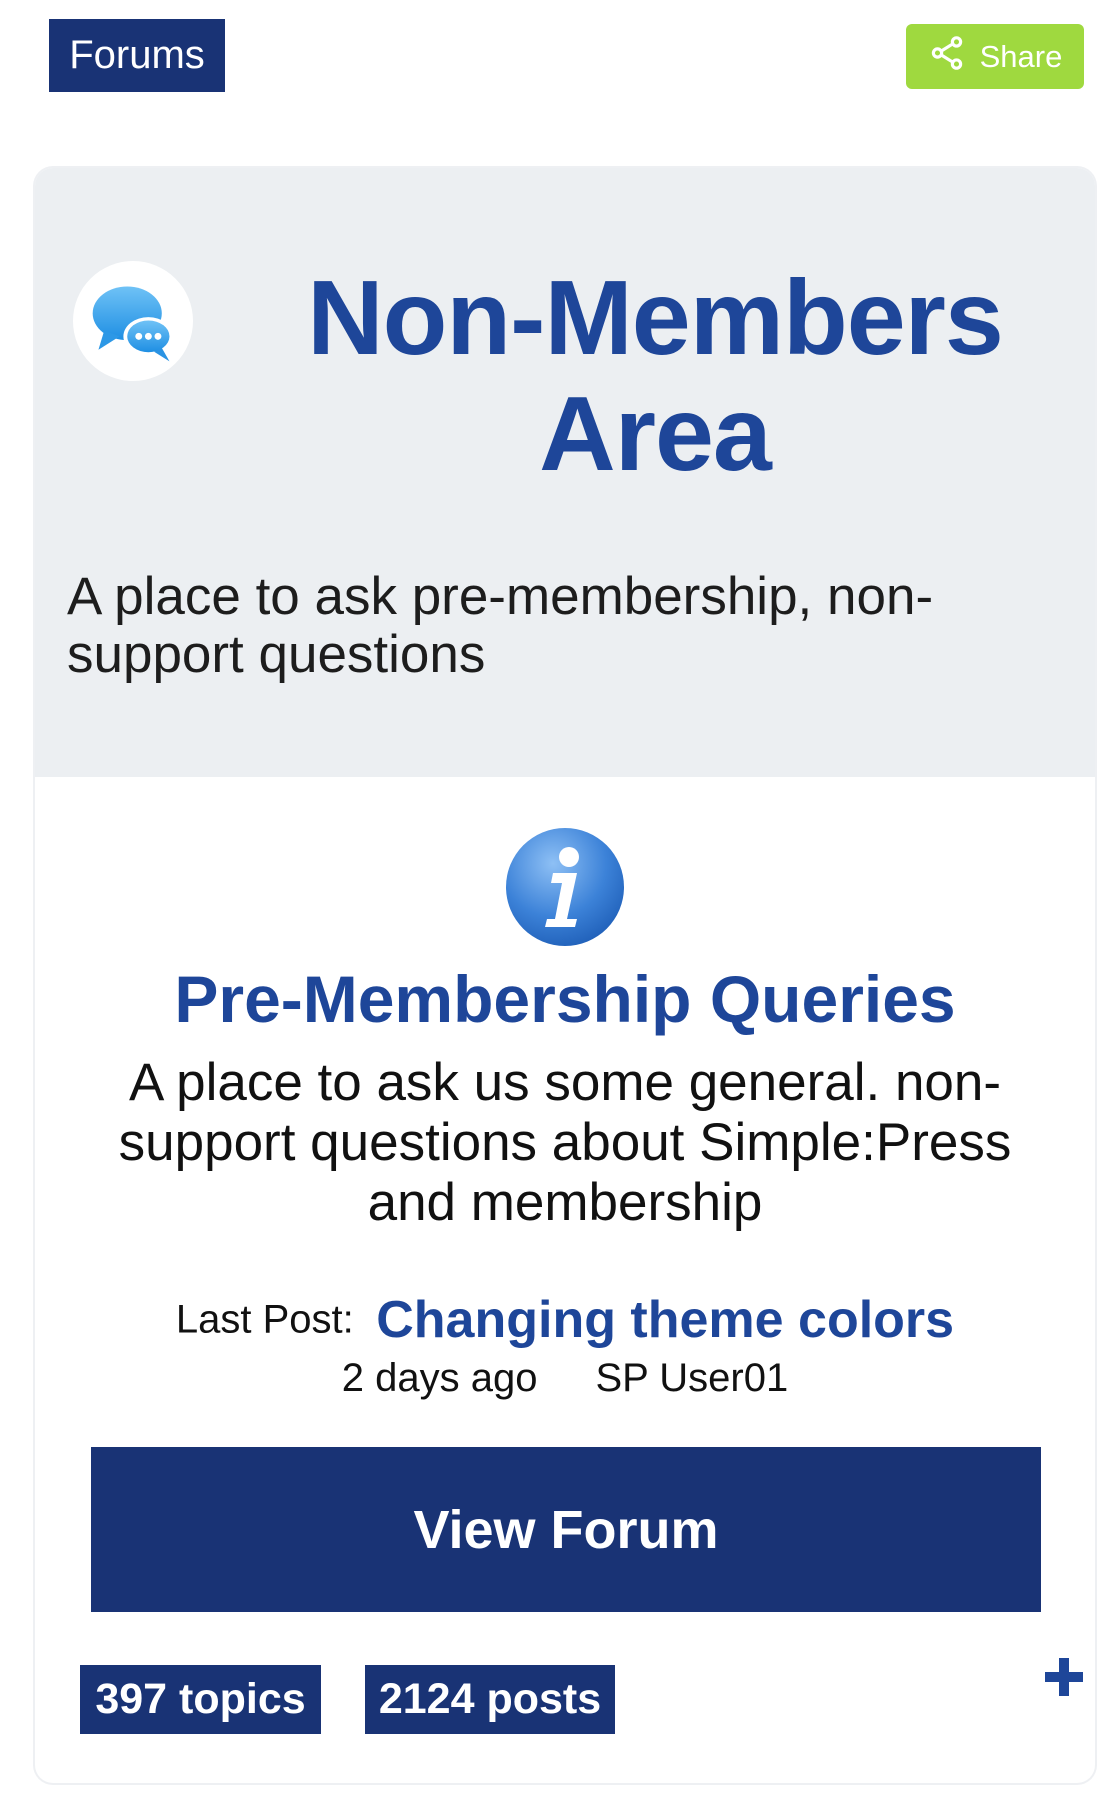  What do you see at coordinates (200, 1699) in the screenshot?
I see `topics-count-badge: 397 topics` at bounding box center [200, 1699].